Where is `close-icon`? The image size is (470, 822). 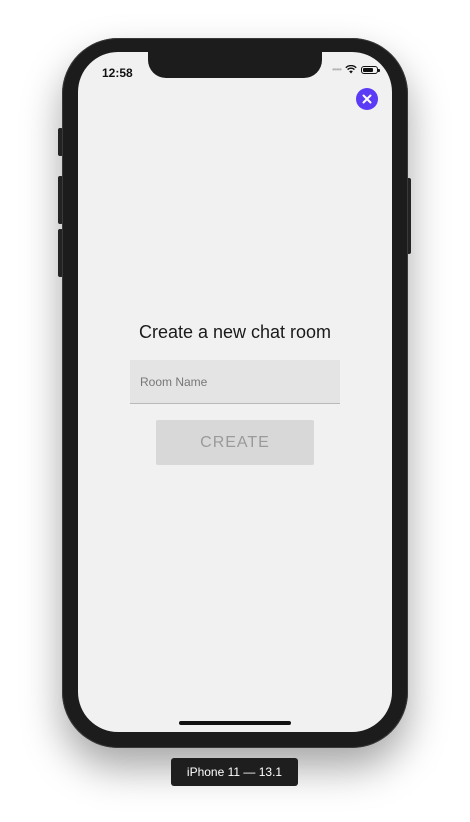
close-icon is located at coordinates (367, 99).